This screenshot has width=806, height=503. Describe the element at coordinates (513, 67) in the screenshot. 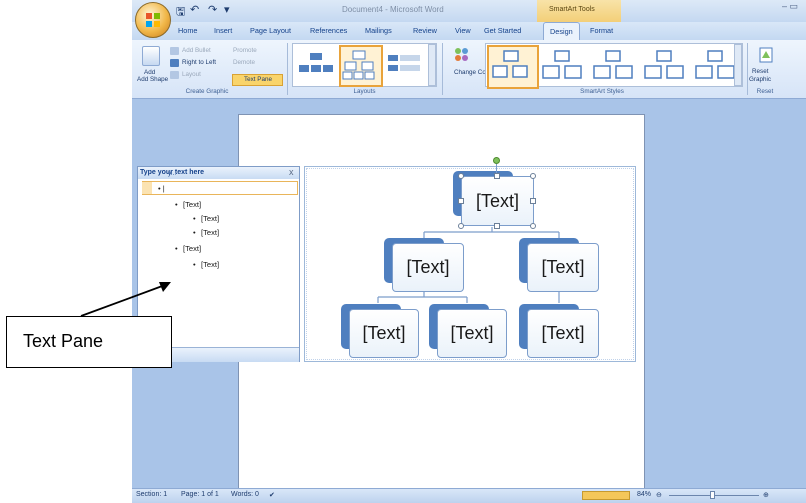

I see `style-thumbnail-selected` at that location.